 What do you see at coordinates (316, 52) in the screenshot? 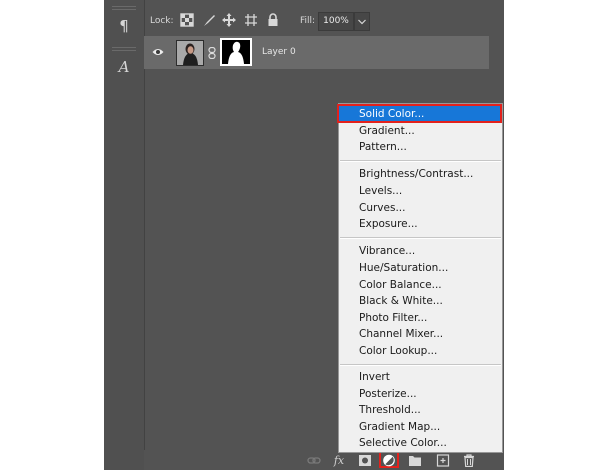
I see `layer-row: Layer 0` at bounding box center [316, 52].